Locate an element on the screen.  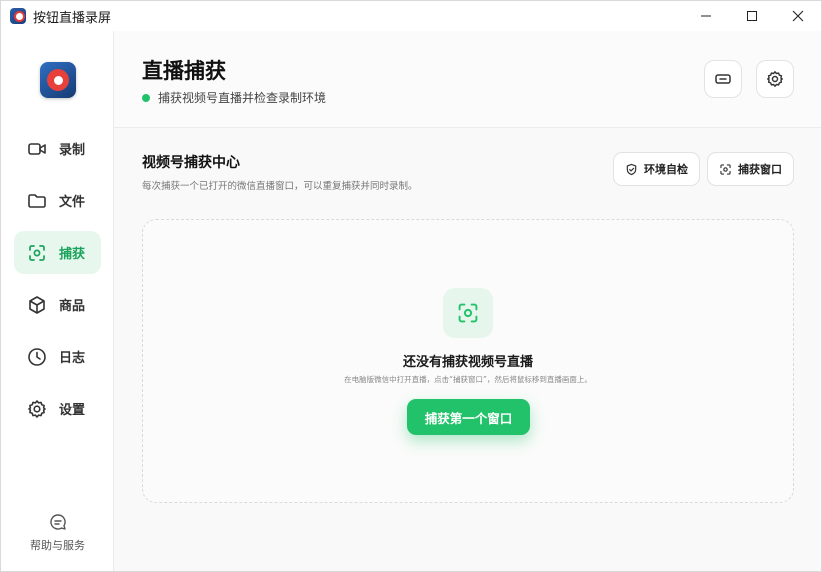
sidebar-item-label: 日志 is located at coordinates (72, 358).